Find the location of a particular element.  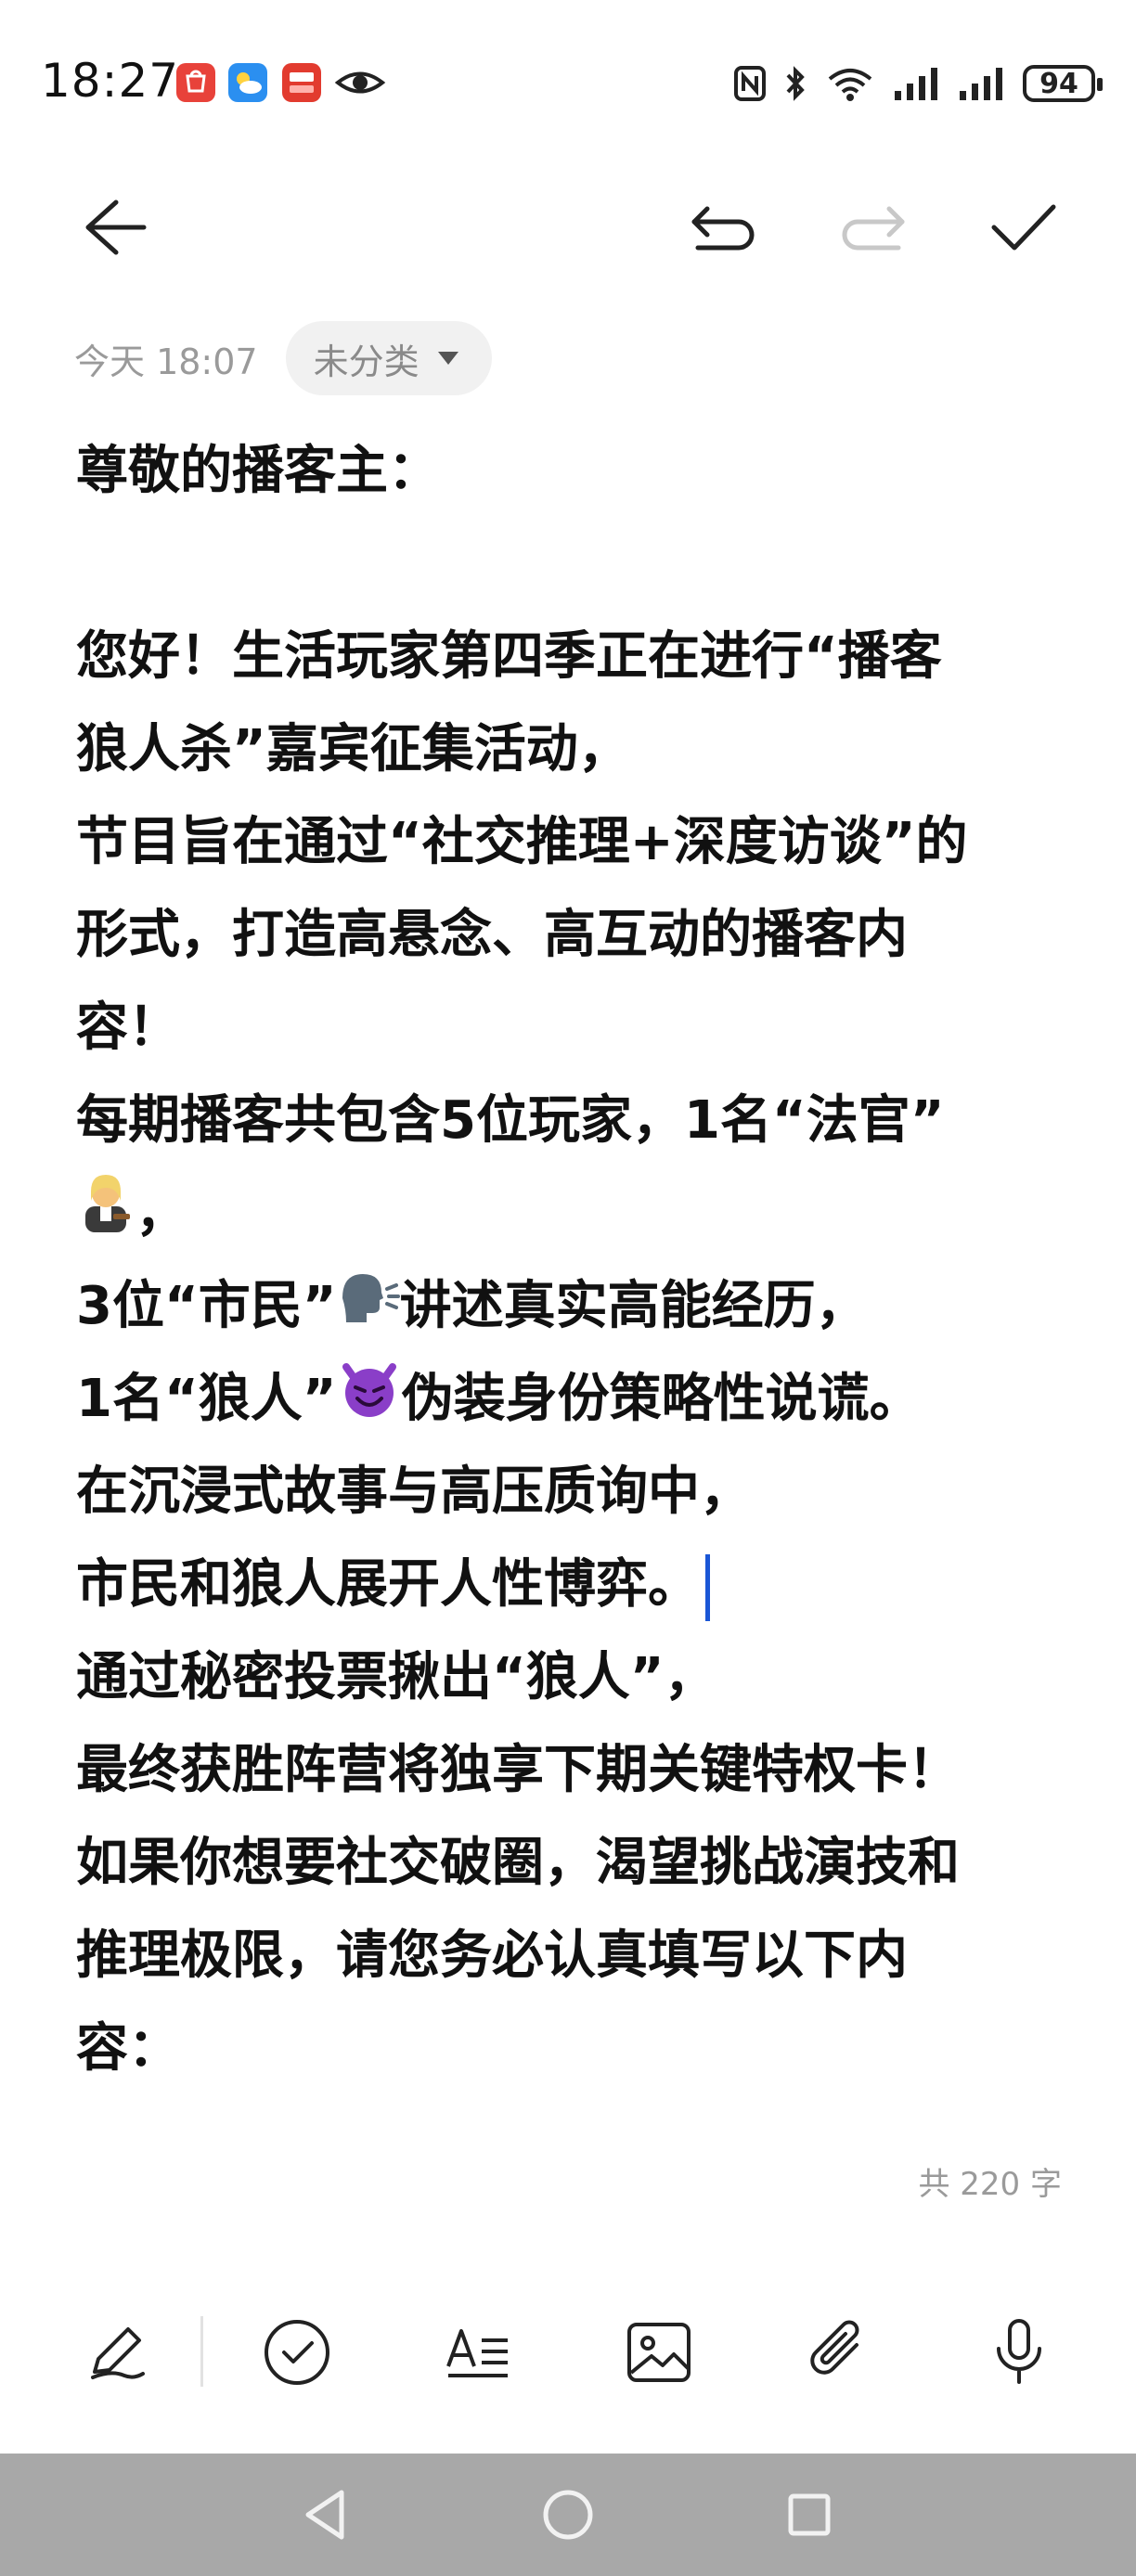

checklist-button is located at coordinates (297, 2352).